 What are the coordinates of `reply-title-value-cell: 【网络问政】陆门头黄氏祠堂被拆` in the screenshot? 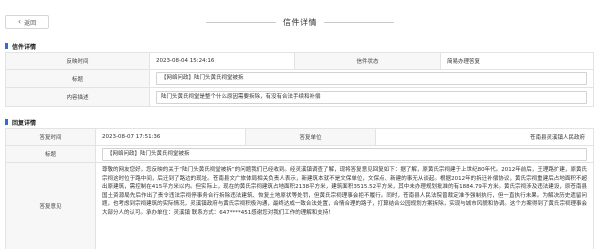 It's located at (344, 154).